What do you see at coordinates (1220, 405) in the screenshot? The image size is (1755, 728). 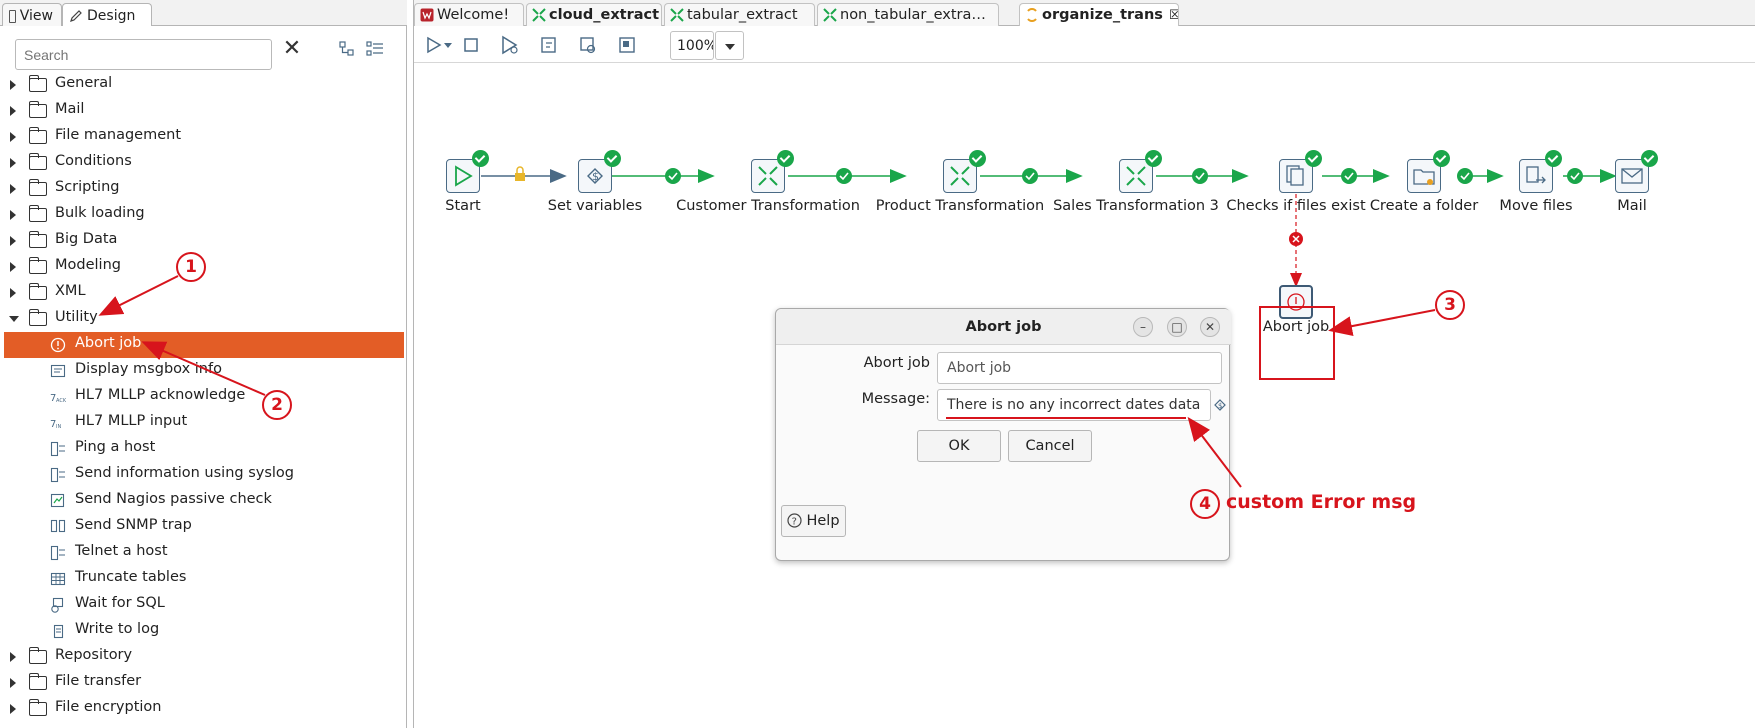 I see `variable-icon: $` at bounding box center [1220, 405].